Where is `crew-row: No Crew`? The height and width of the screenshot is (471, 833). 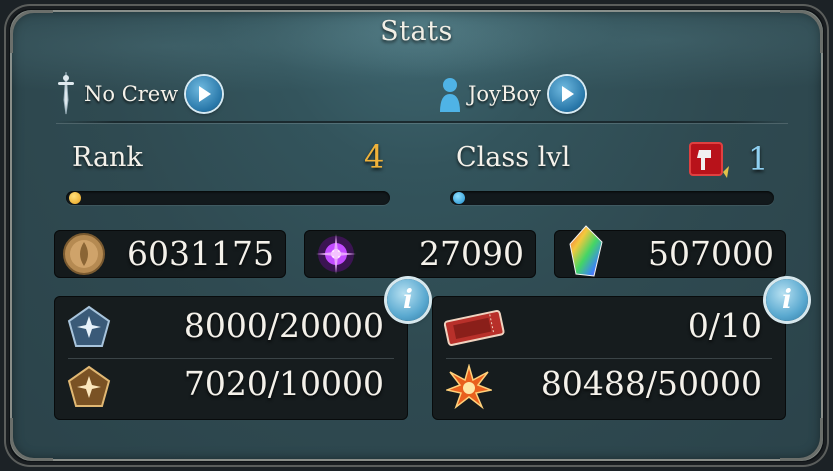 crew-row: No Crew is located at coordinates (138, 93).